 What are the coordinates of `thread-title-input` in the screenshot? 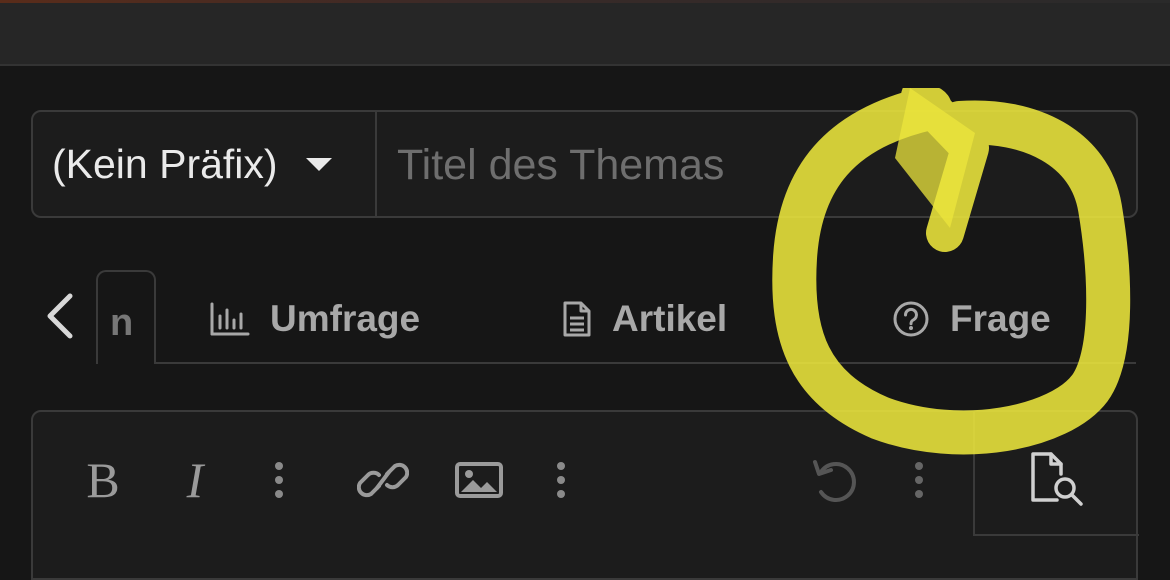 It's located at (756, 165).